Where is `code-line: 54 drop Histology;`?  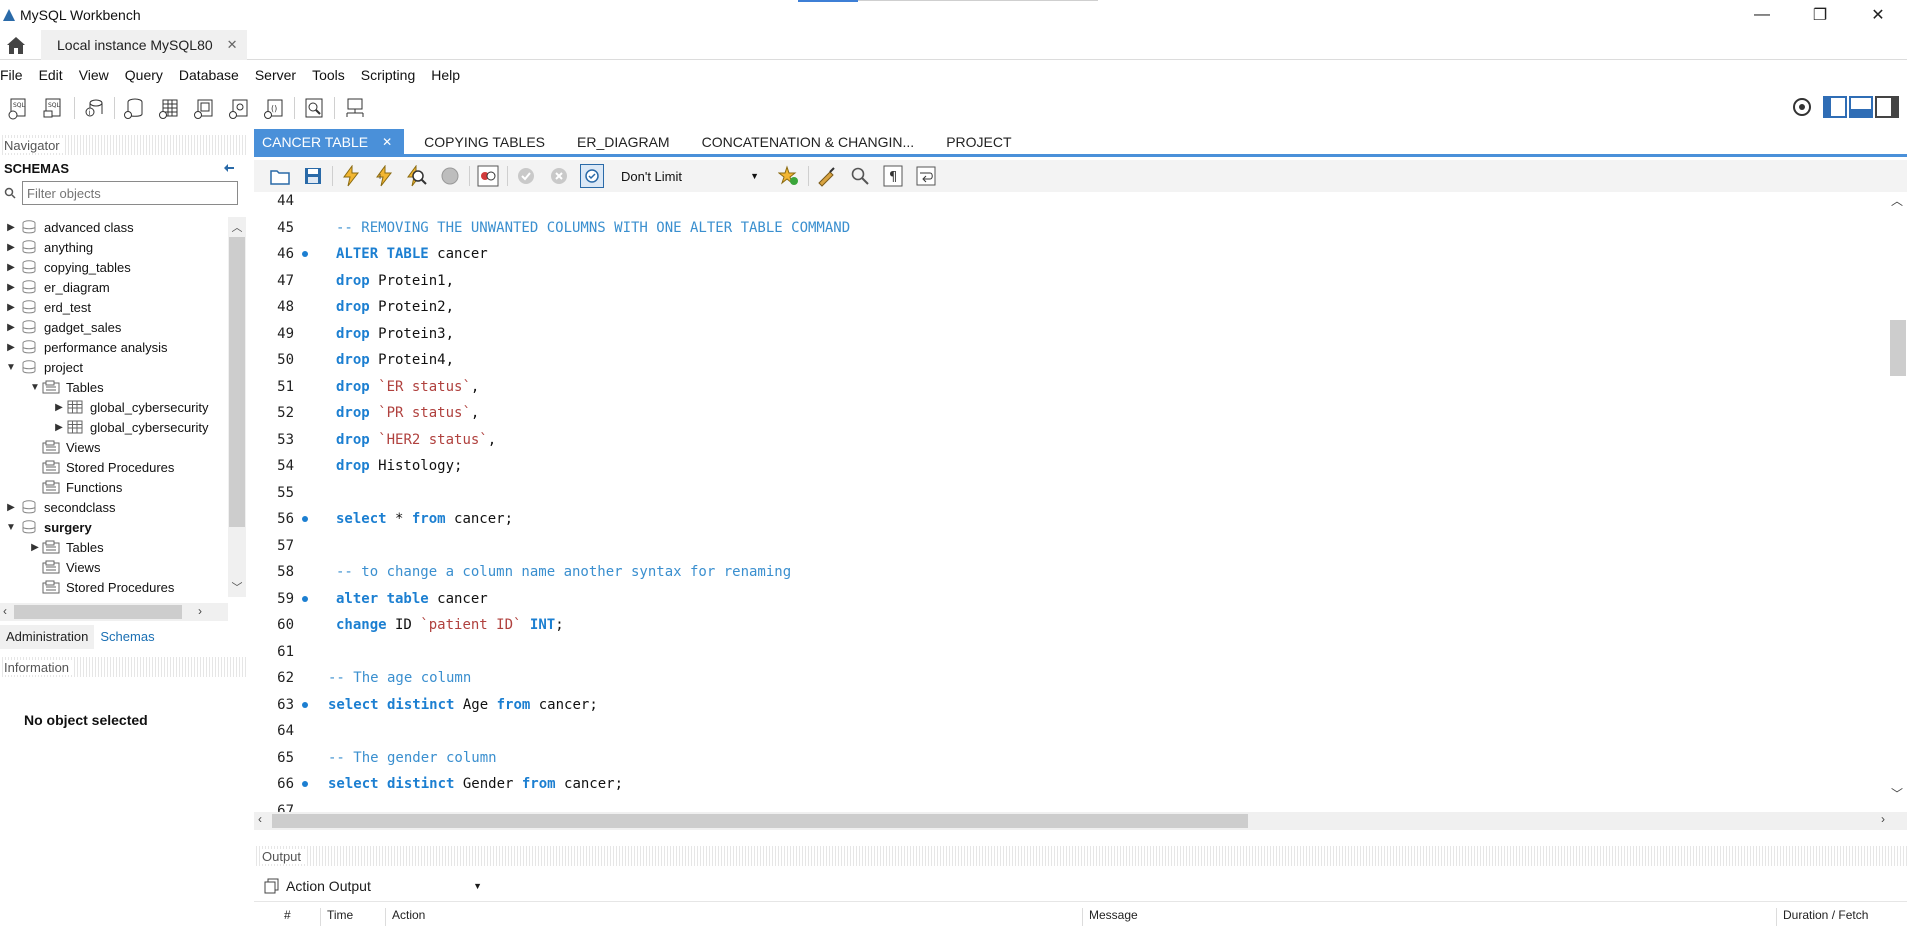
code-line: 54 drop Histology; is located at coordinates (1064, 466).